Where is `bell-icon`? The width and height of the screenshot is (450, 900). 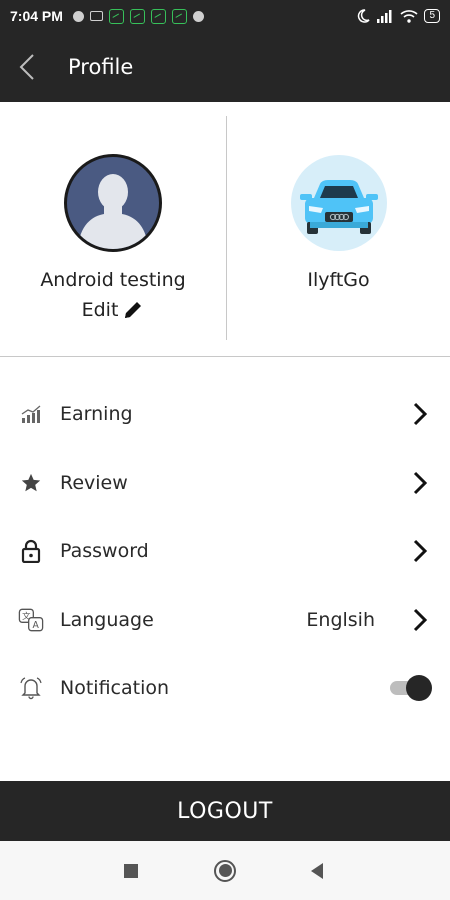
bell-icon is located at coordinates (31, 688).